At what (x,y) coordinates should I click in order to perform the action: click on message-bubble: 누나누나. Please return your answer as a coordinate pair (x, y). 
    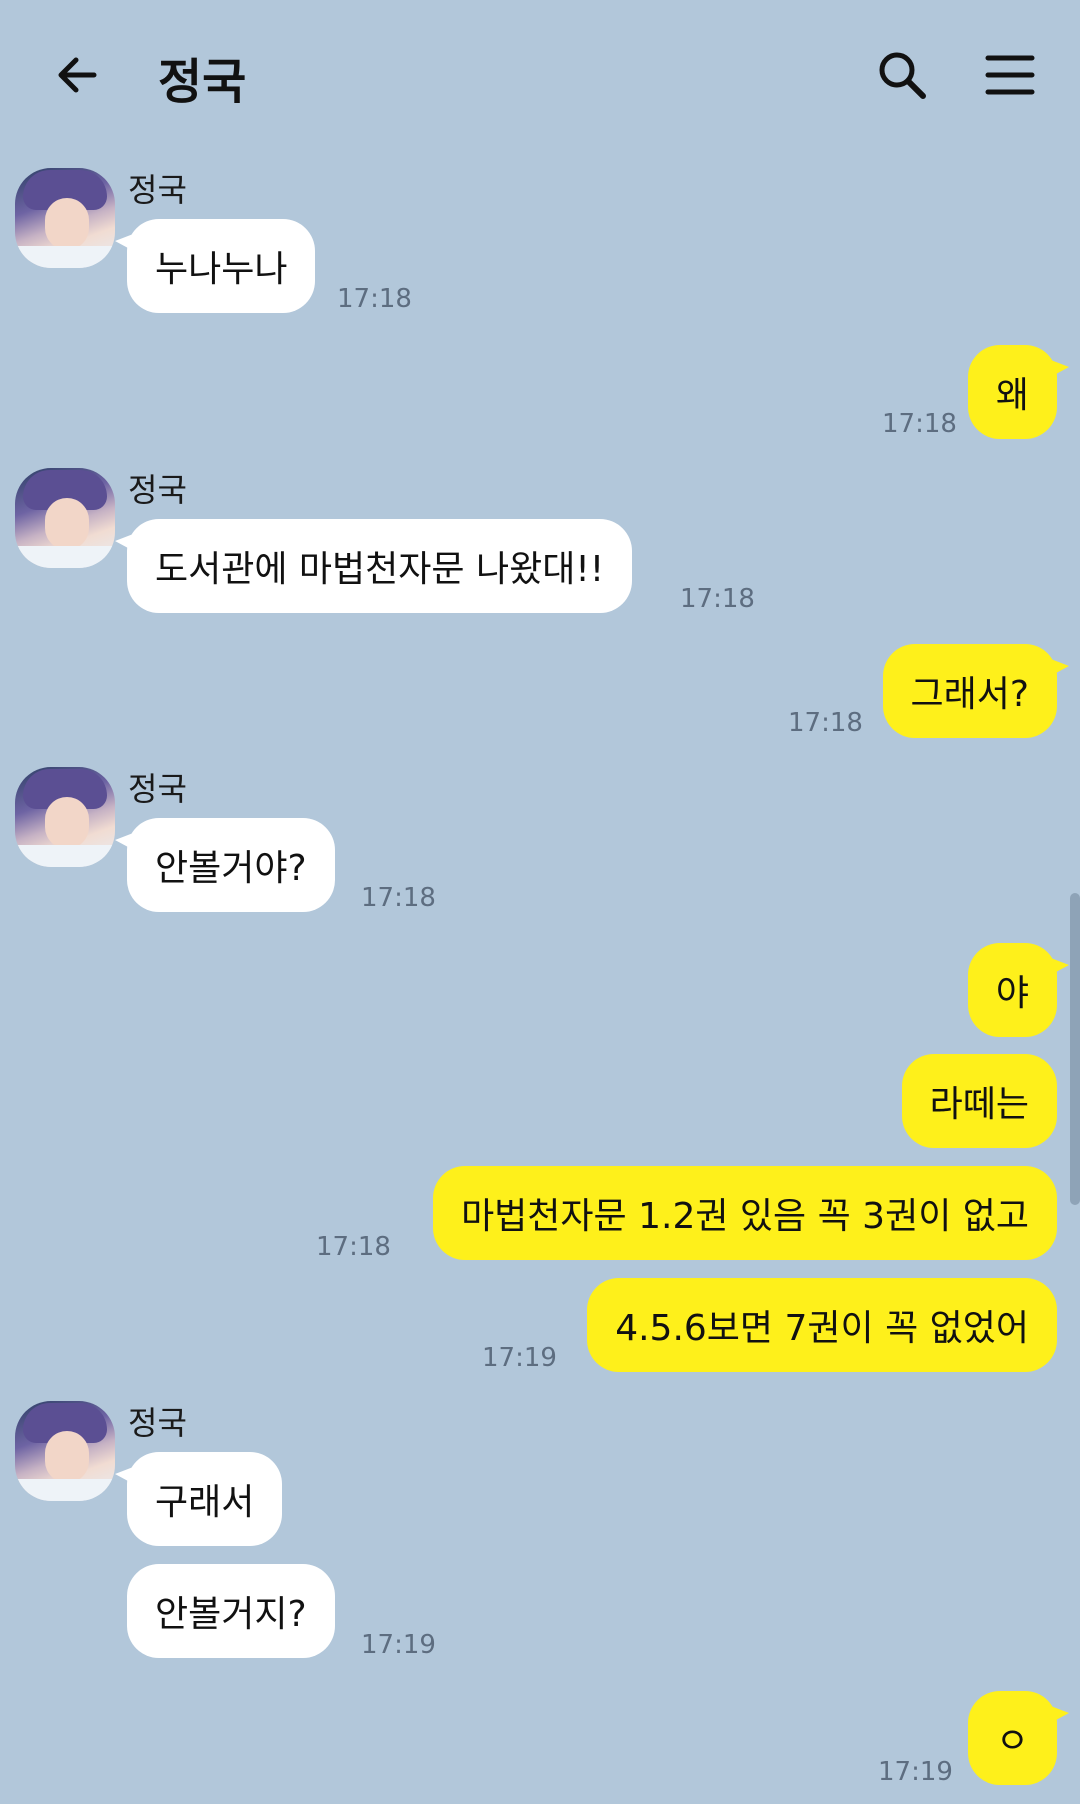
    Looking at the image, I should click on (215, 266).